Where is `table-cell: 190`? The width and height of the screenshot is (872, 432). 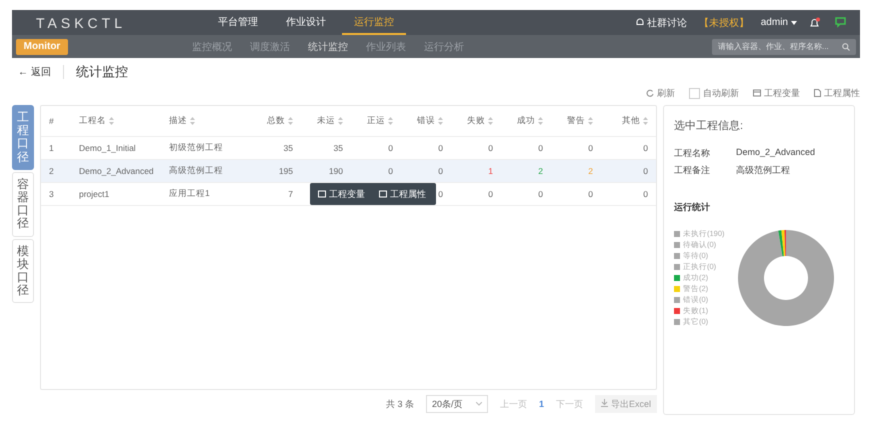
table-cell: 190 is located at coordinates (326, 171).